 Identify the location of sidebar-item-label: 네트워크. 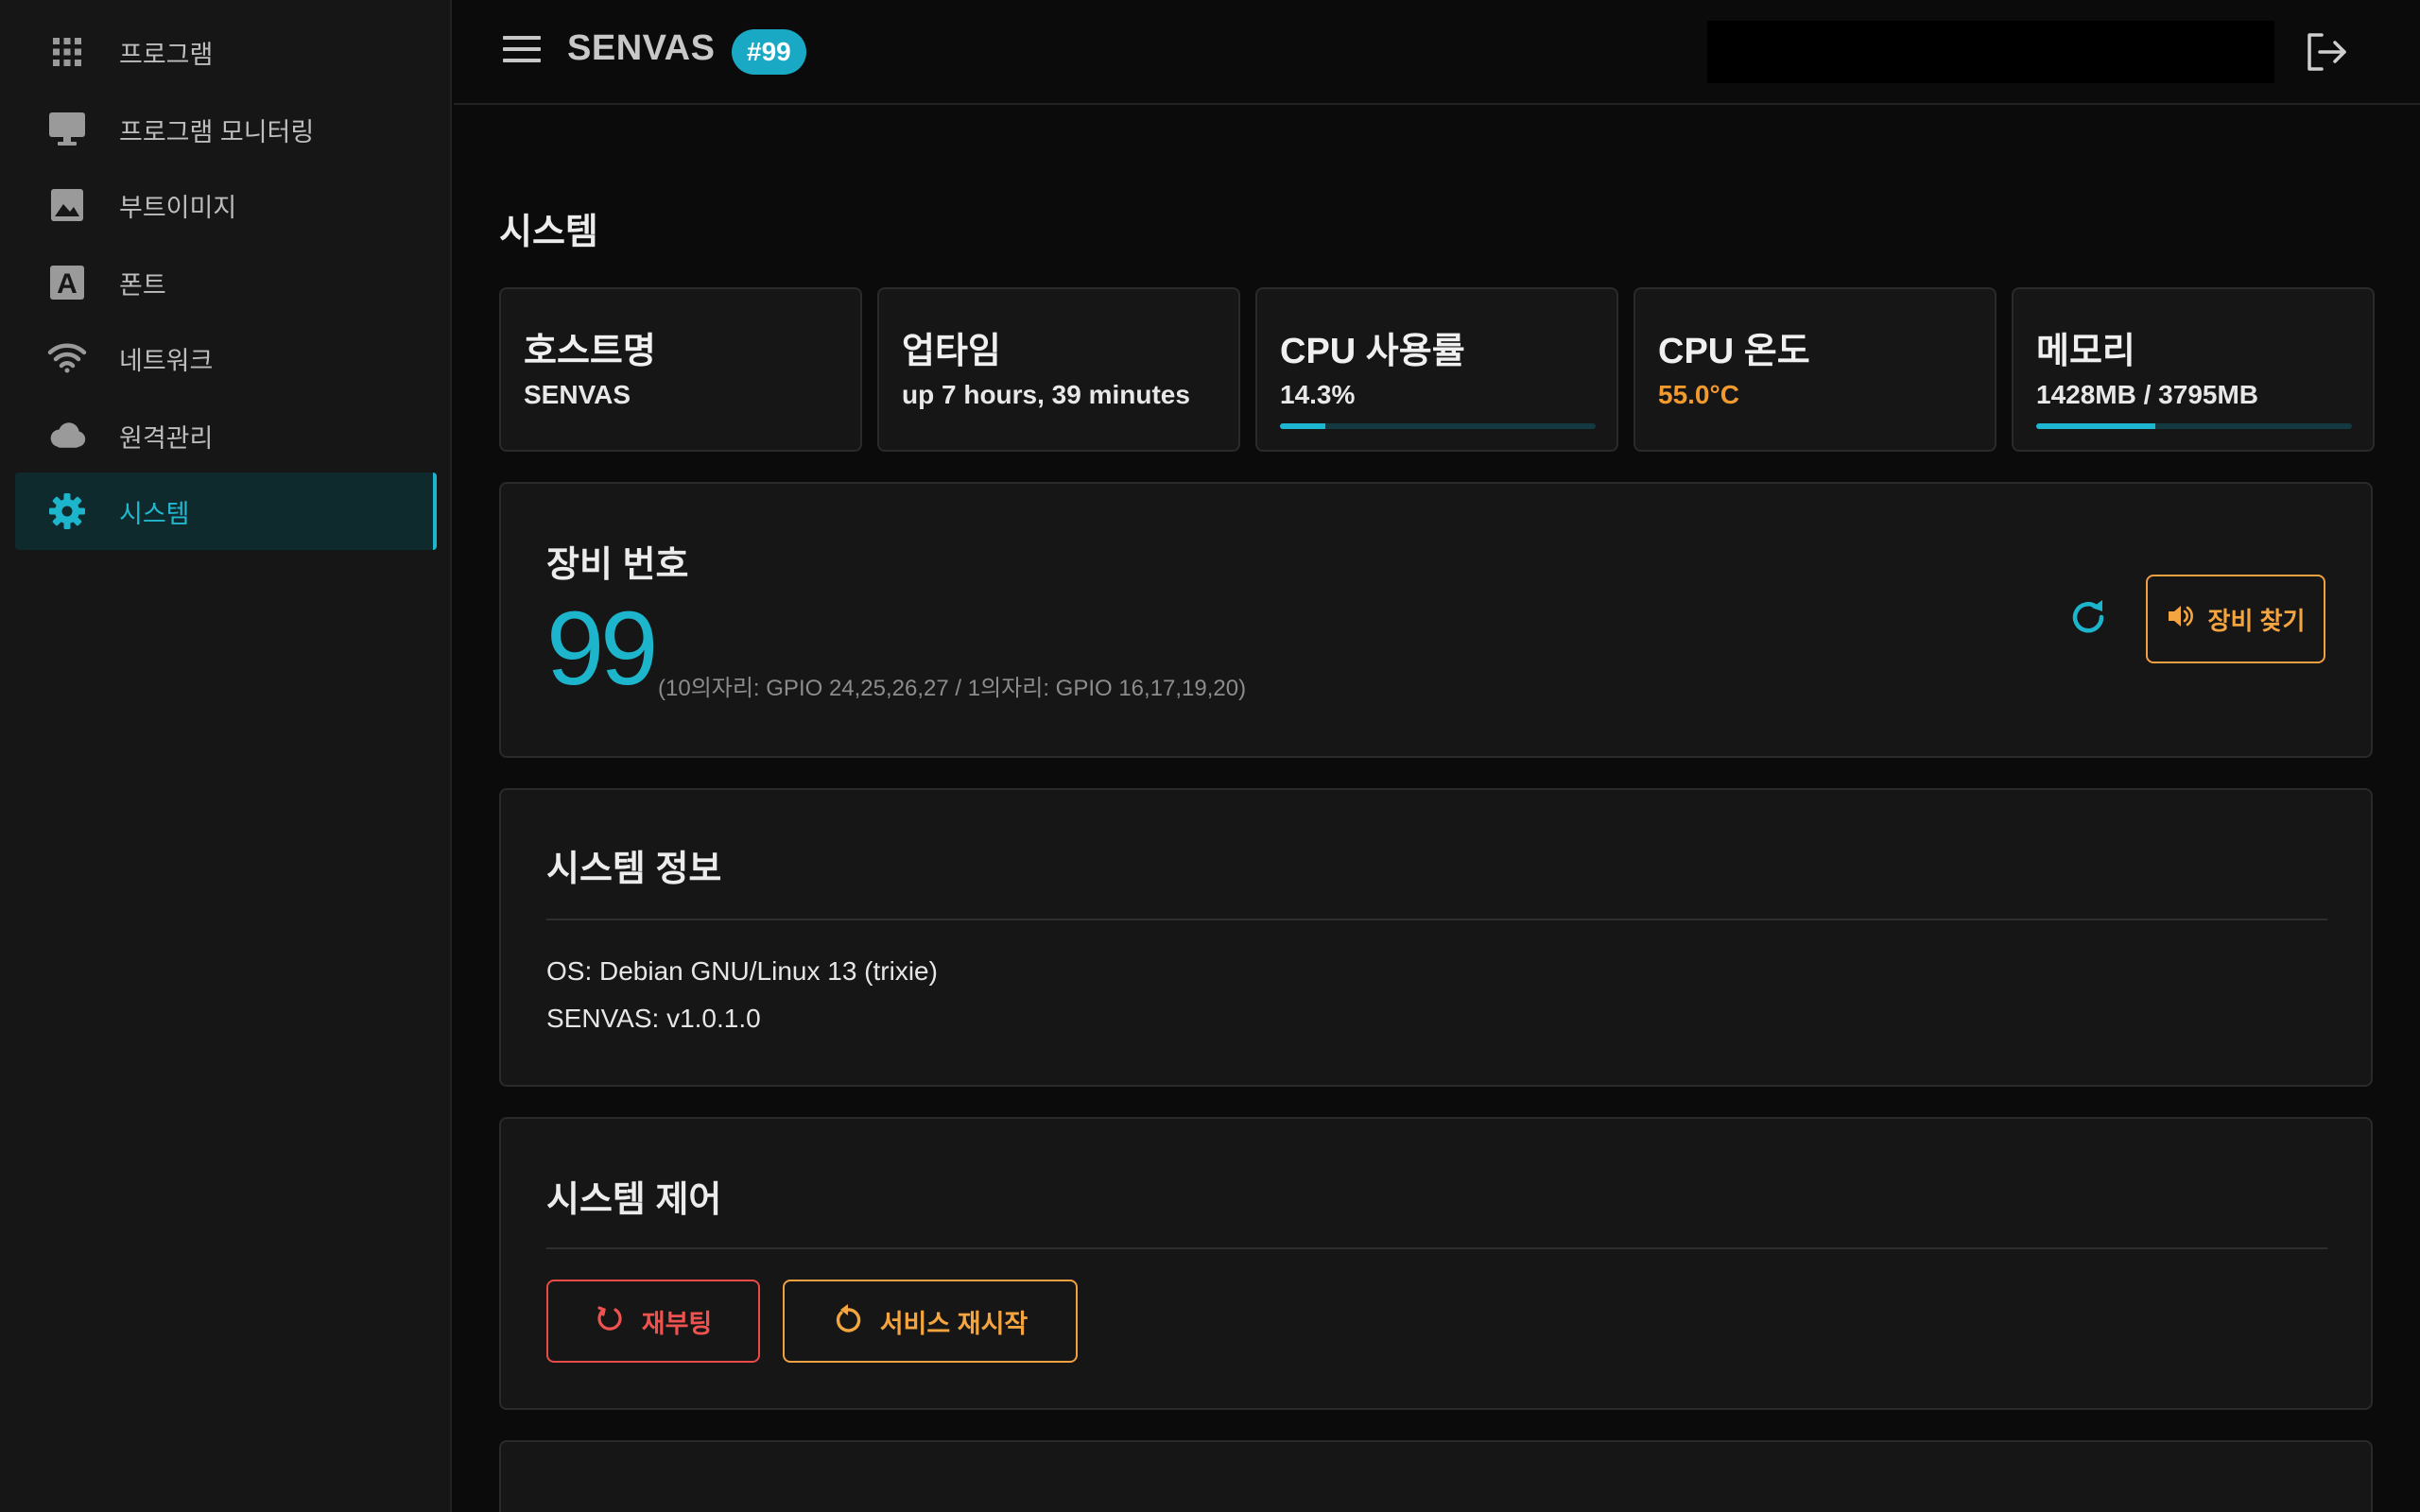
(166, 360).